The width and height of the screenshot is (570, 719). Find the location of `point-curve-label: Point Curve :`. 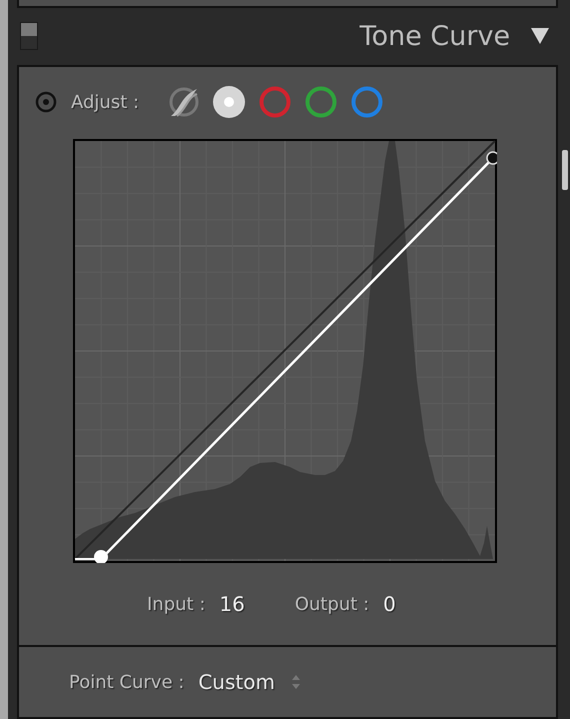

point-curve-label: Point Curve : is located at coordinates (126, 682).